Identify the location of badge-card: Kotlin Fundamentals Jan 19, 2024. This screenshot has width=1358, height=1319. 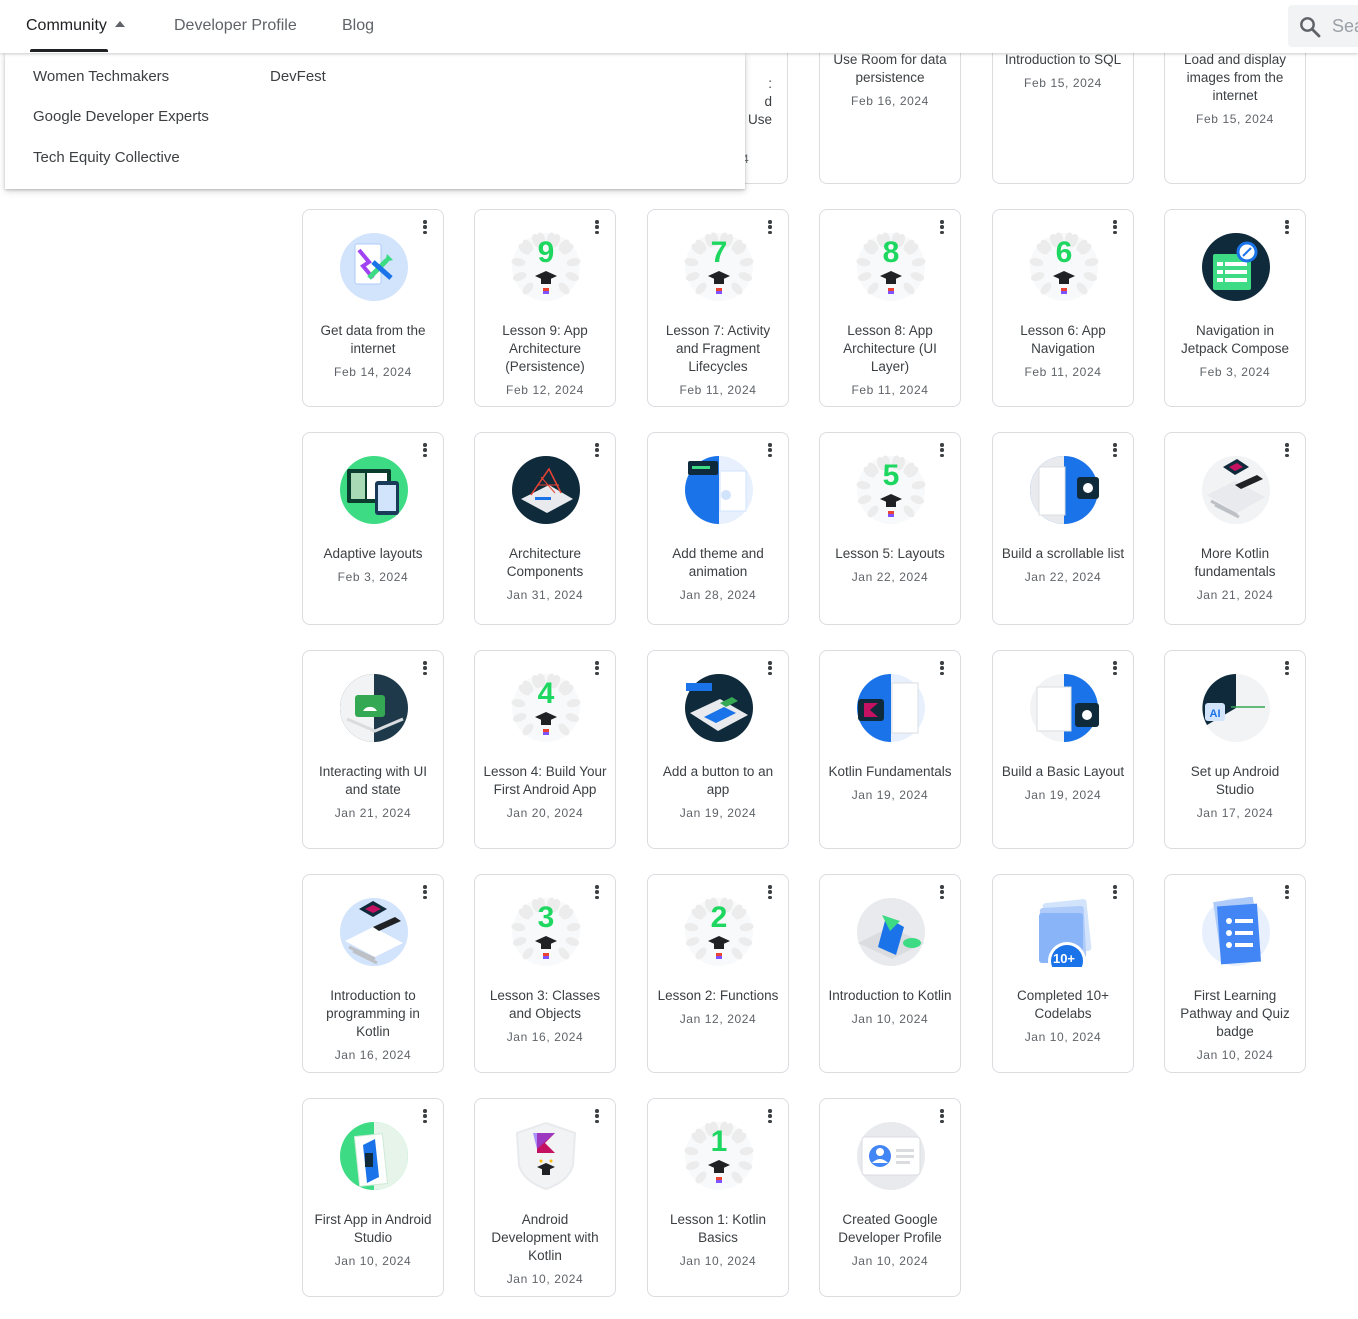
(890, 749).